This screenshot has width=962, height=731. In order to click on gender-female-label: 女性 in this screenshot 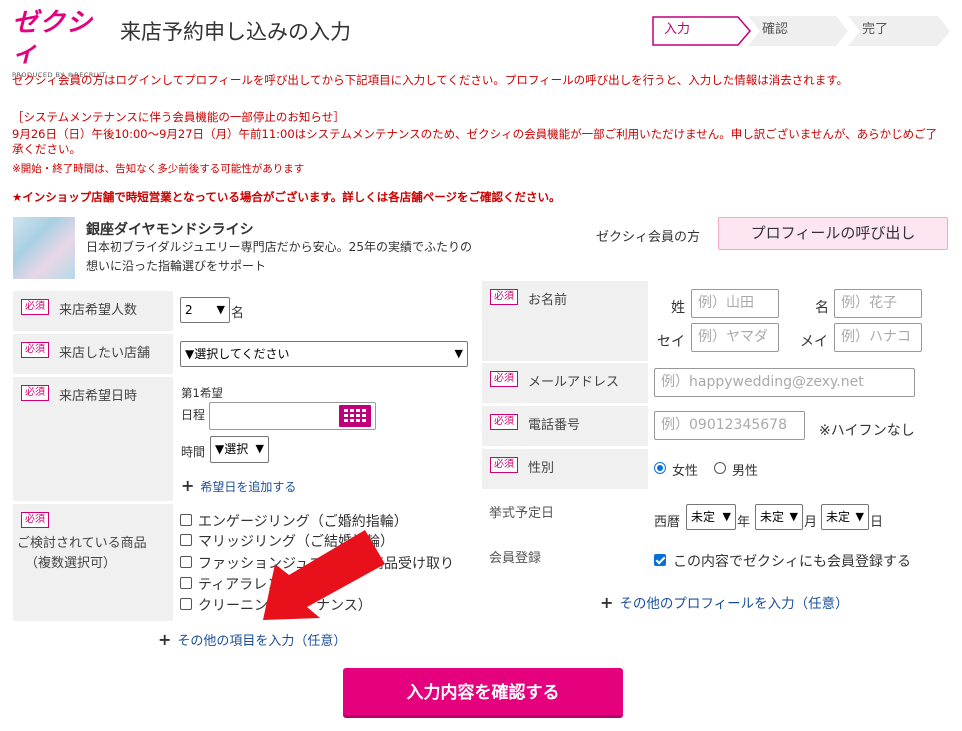, I will do `click(685, 471)`.